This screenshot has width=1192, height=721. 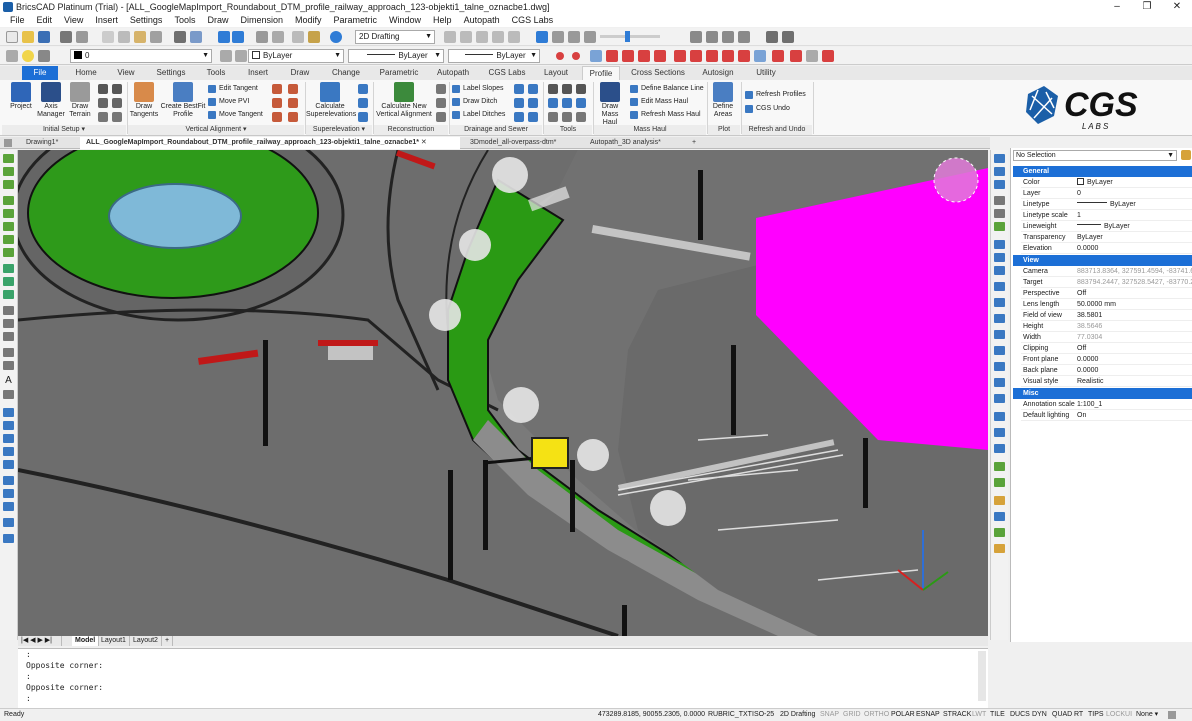 I want to click on menu-modify: Modify, so click(x=308, y=20).